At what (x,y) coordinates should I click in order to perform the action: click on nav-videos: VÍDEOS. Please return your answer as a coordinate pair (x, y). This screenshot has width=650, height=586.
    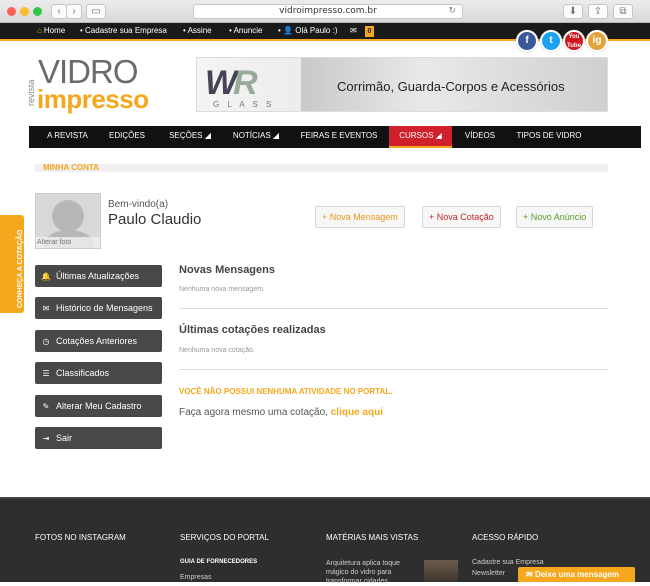
    Looking at the image, I should click on (480, 137).